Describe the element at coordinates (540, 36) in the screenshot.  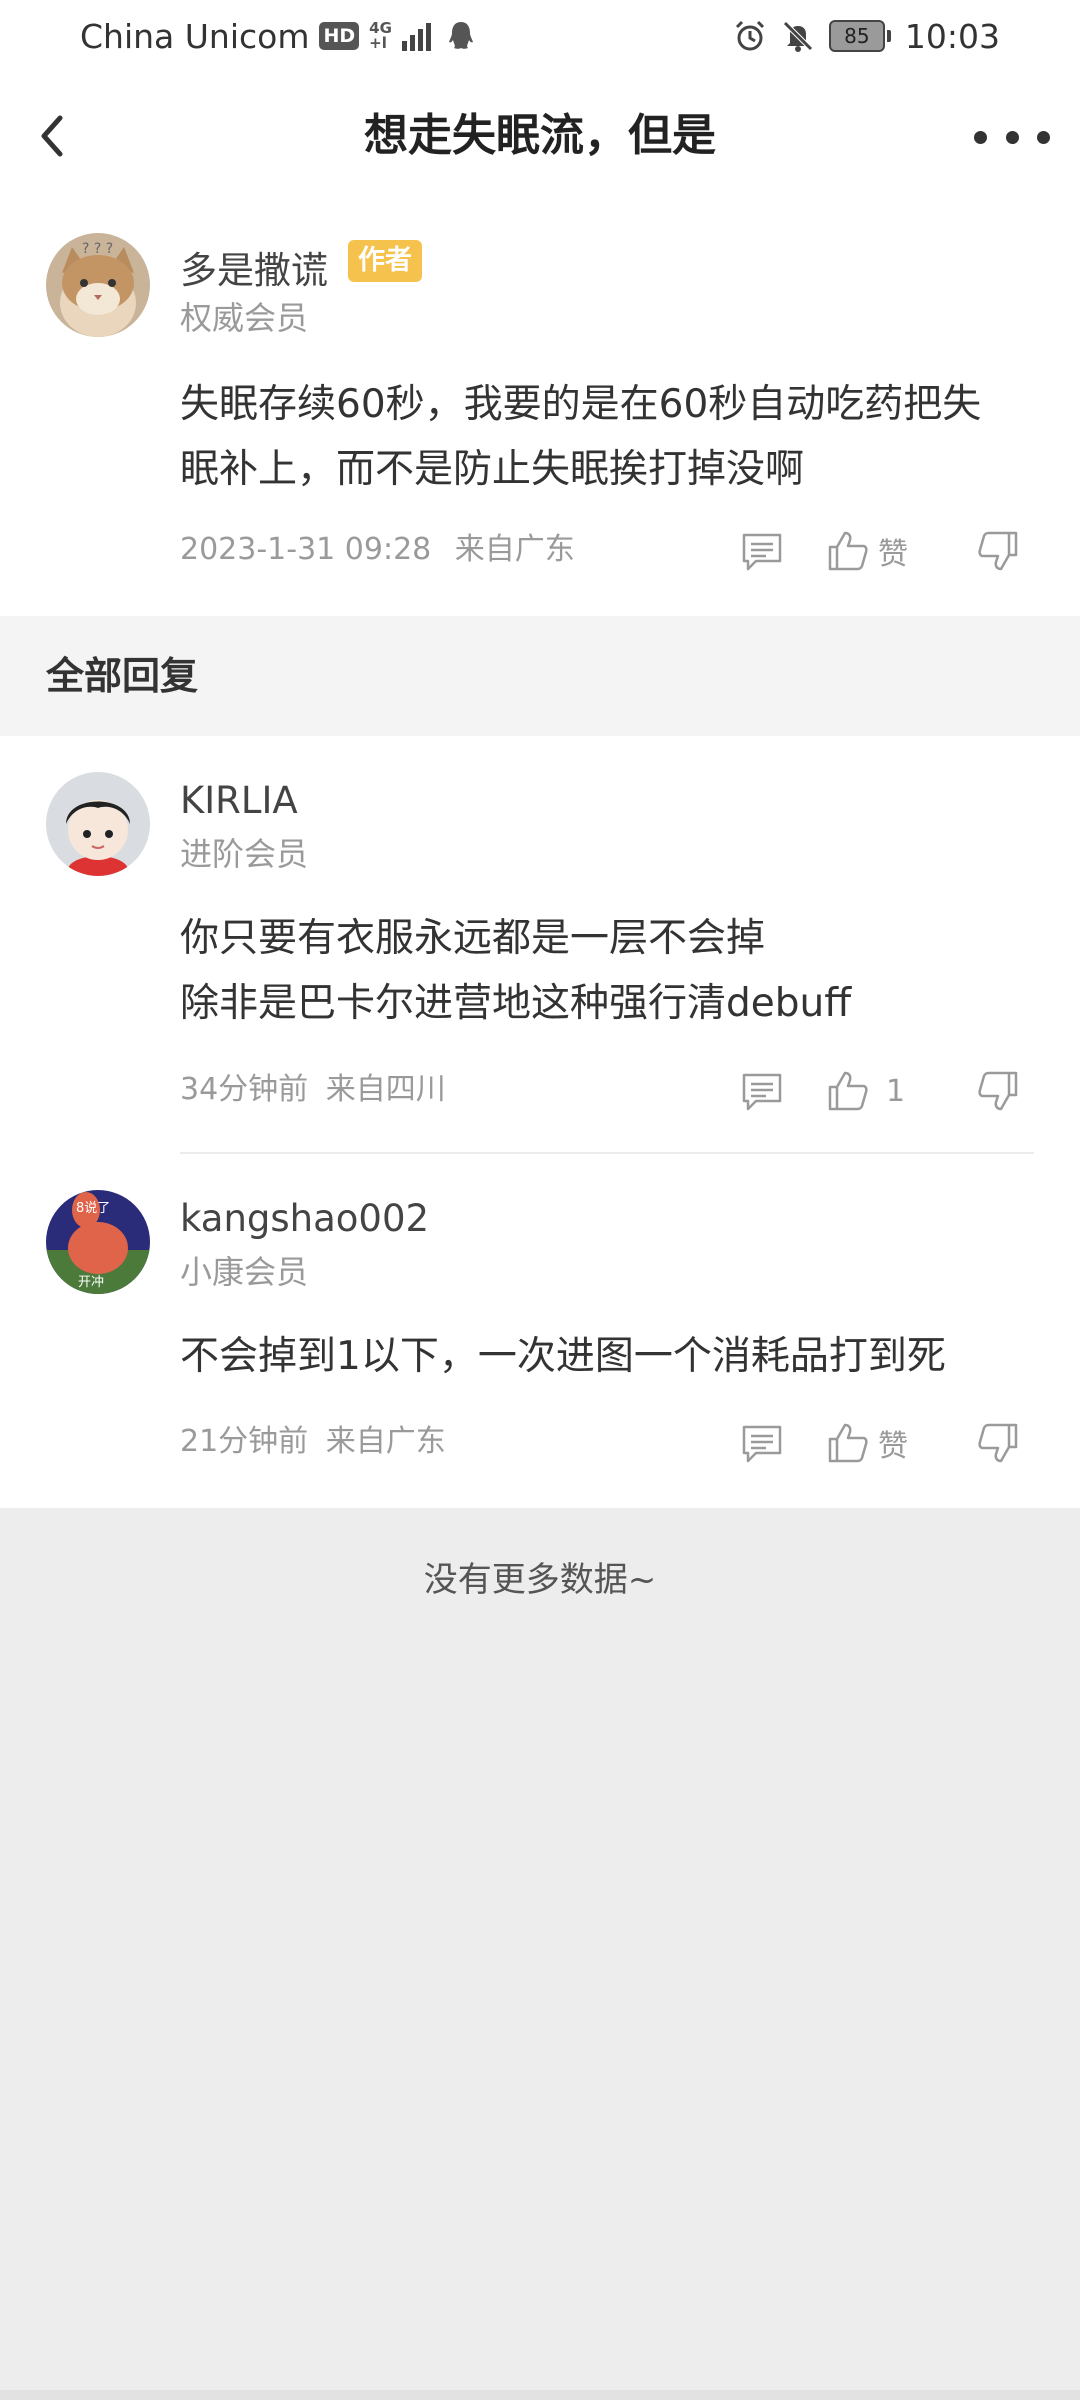
I see `status-bar: China Unicom HD 4G +l 85 10:03` at that location.